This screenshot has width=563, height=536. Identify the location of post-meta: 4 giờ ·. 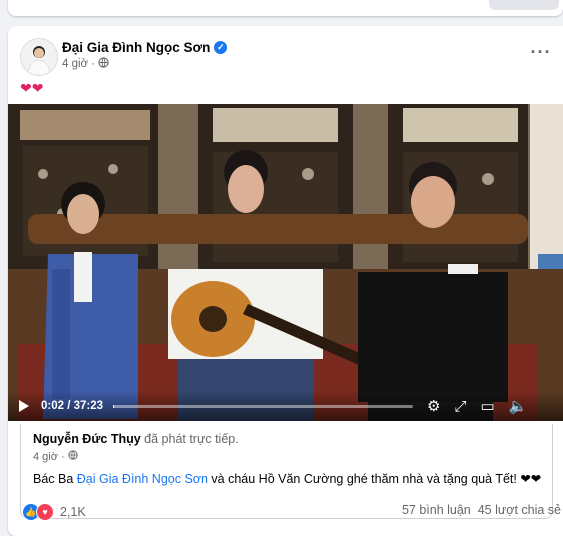
(85, 64).